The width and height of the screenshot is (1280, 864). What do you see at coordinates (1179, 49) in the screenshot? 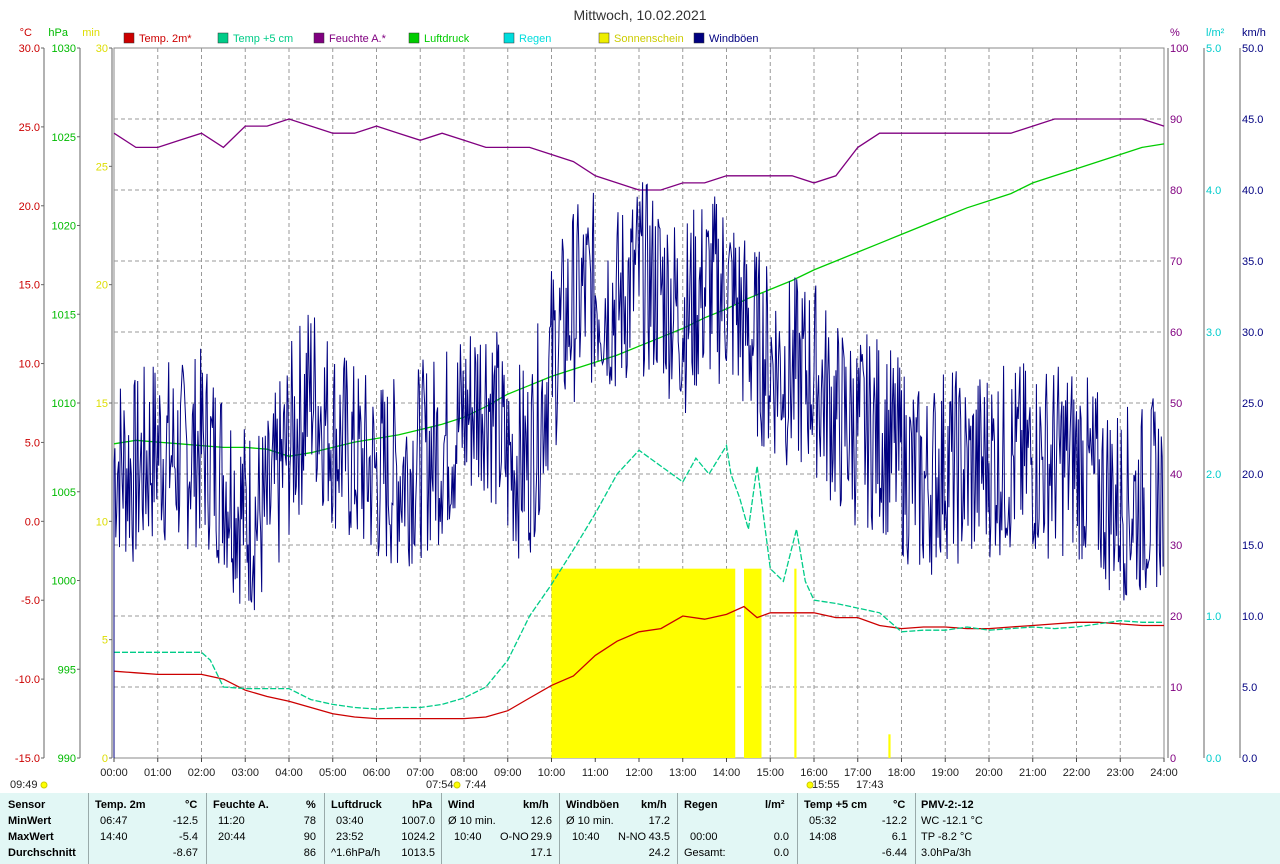
I see `humidity-tick-label: 100` at bounding box center [1179, 49].